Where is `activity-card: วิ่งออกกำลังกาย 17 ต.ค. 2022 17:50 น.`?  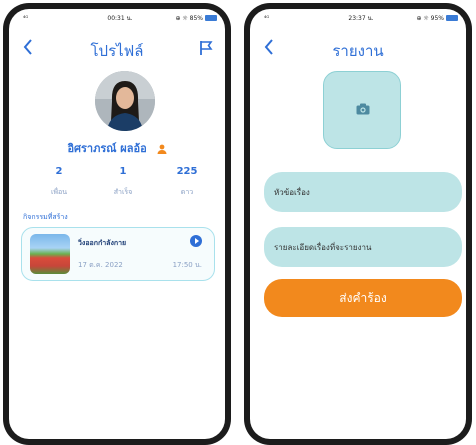
activity-card: วิ่งออกกำลังกาย 17 ต.ค. 2022 17:50 น. is located at coordinates (118, 254).